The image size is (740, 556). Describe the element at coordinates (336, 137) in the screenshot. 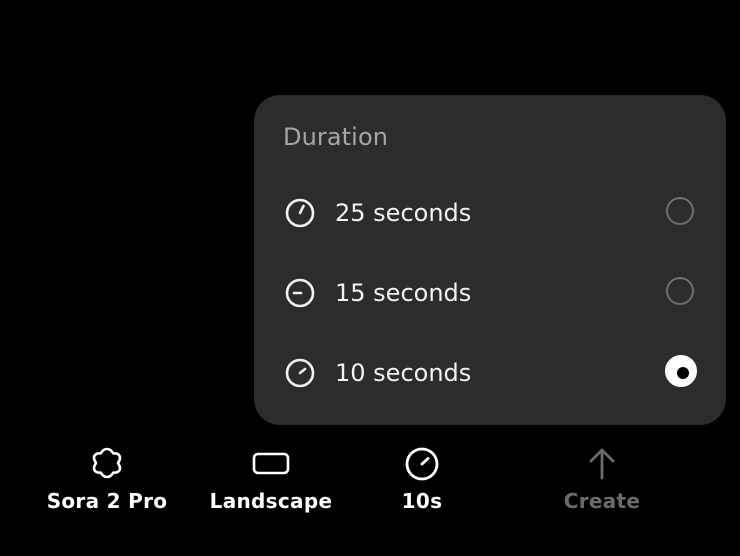

I see `popover-title: Duration` at that location.